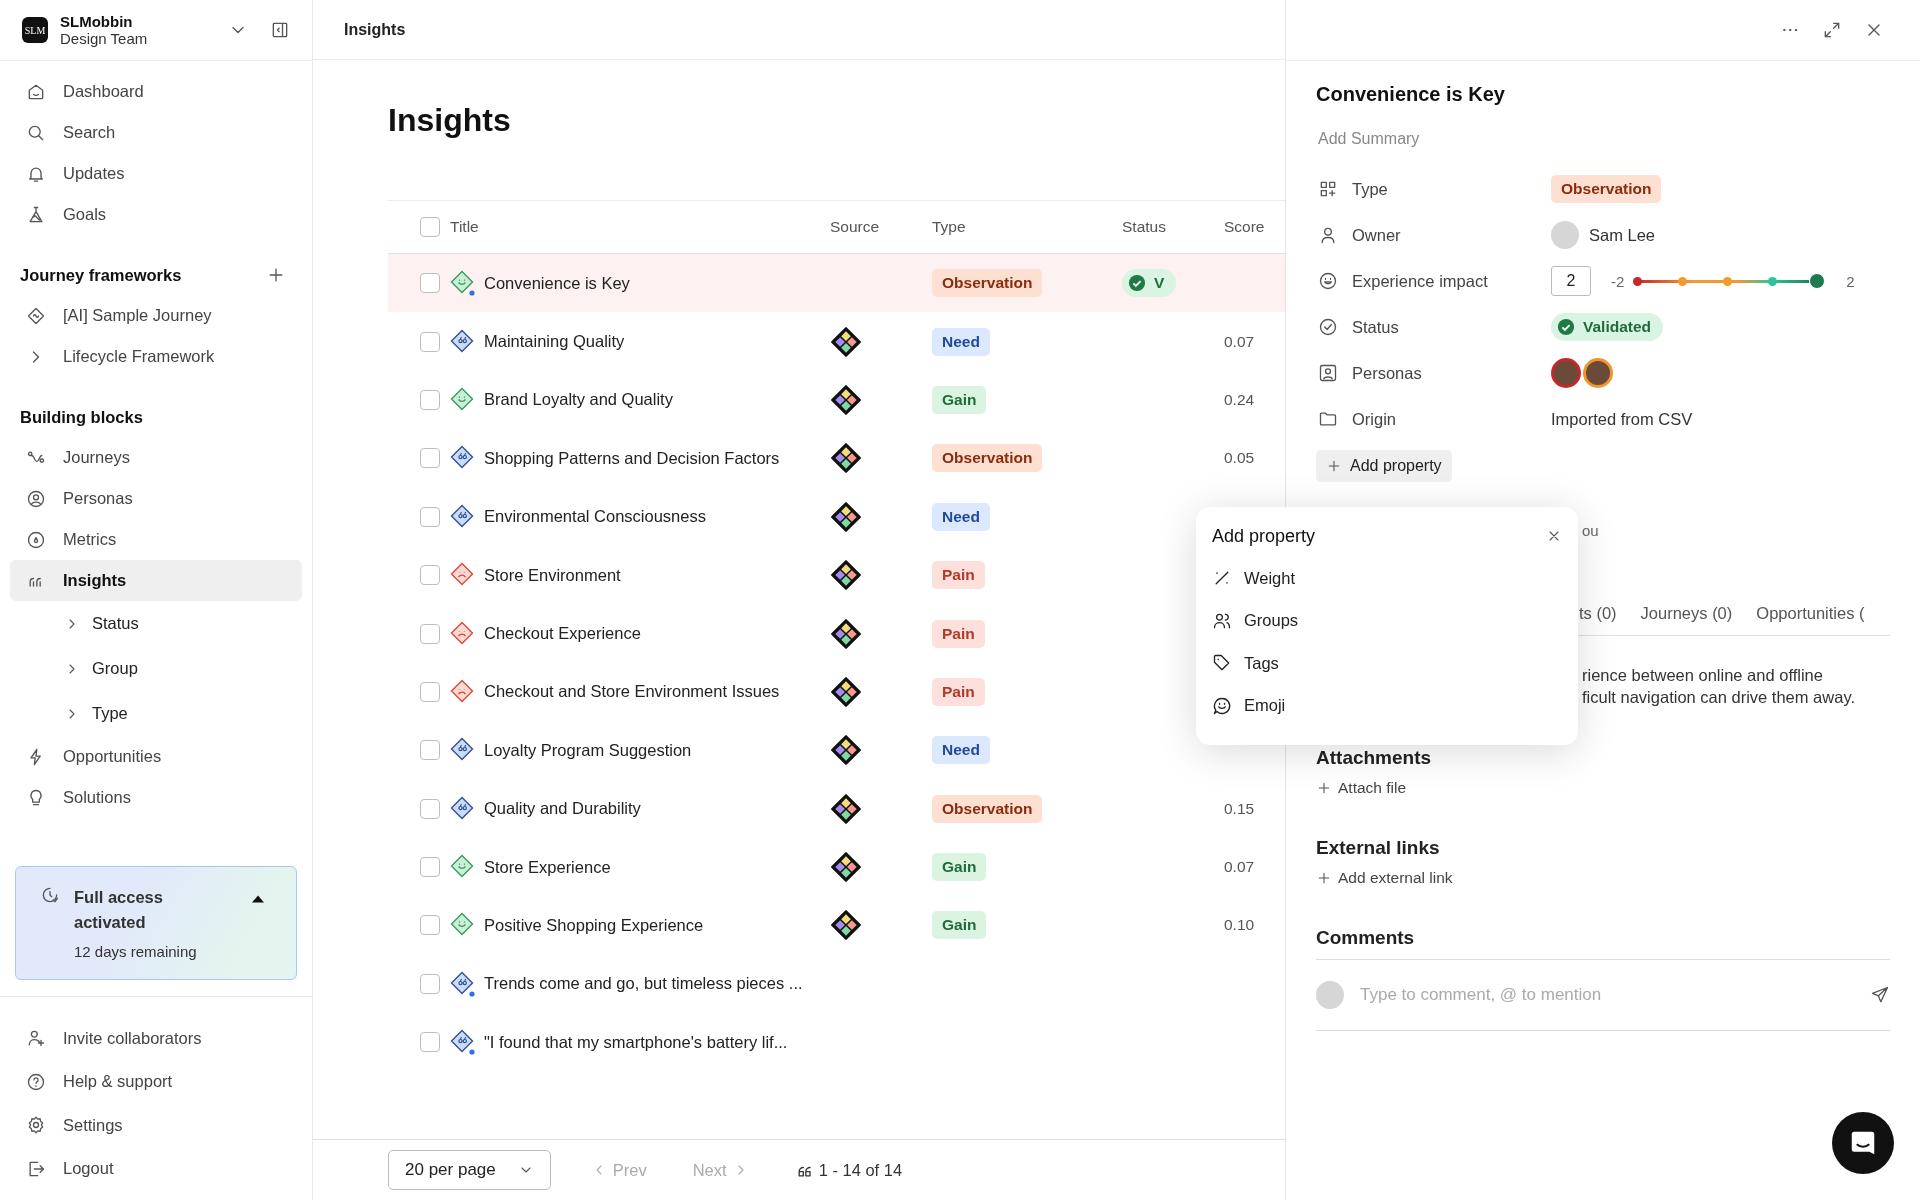 This screenshot has width=1920, height=1200. Describe the element at coordinates (156, 797) in the screenshot. I see `nav-item: Solutions` at that location.